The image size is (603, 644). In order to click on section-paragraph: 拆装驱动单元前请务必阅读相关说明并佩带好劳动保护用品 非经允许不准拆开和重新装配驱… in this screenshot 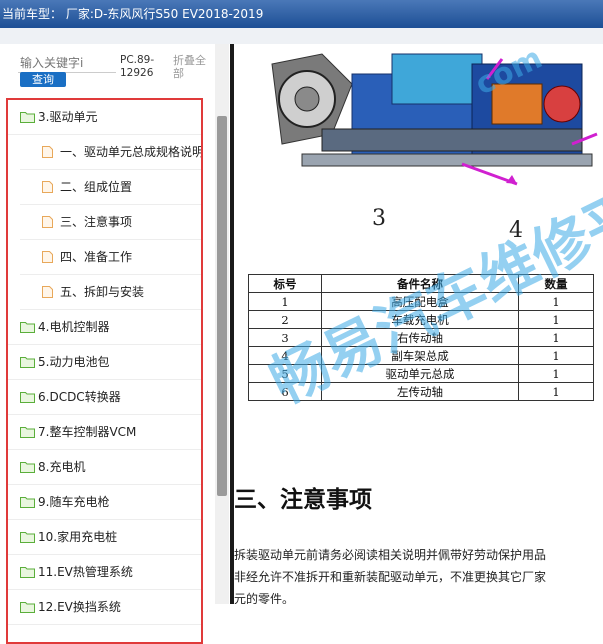, I will do `click(418, 574)`.